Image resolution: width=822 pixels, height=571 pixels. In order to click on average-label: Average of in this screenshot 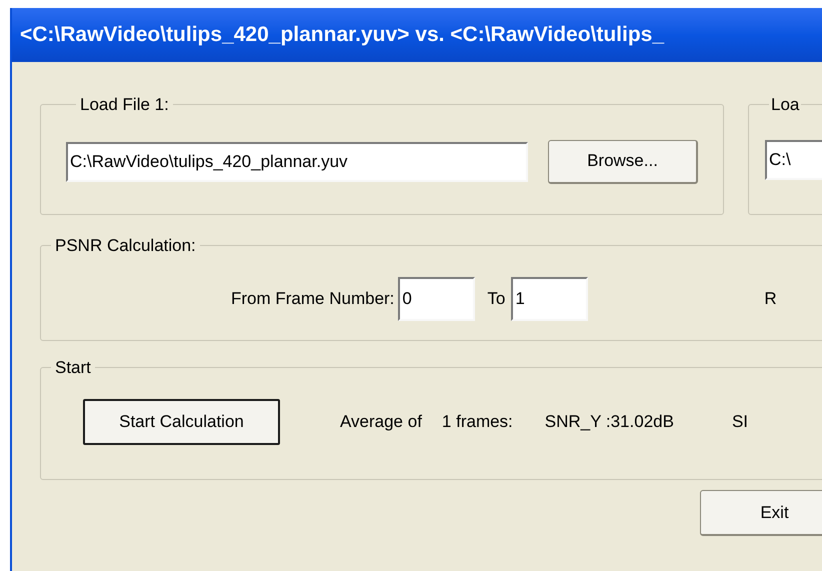, I will do `click(381, 421)`.